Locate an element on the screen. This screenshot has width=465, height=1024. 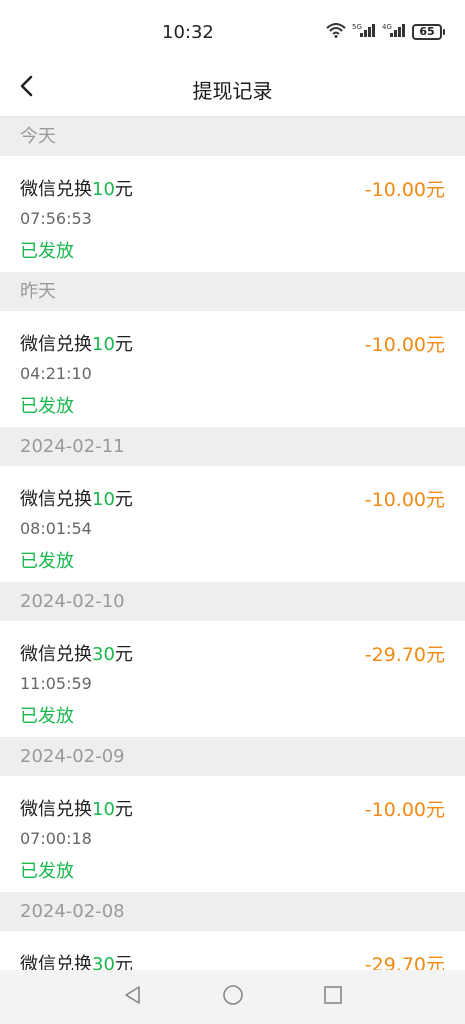
section-header: 今天 is located at coordinates (232, 136).